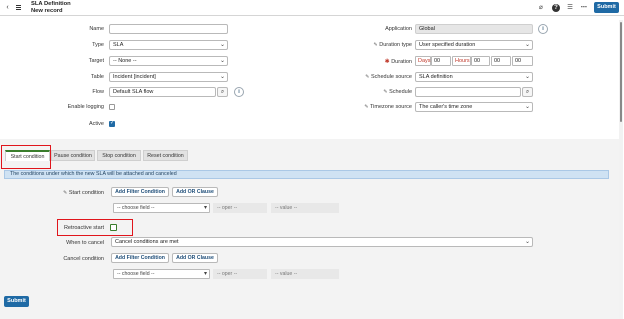 This screenshot has height=319, width=624. What do you see at coordinates (97, 77) in the screenshot?
I see `table-label: Table` at bounding box center [97, 77].